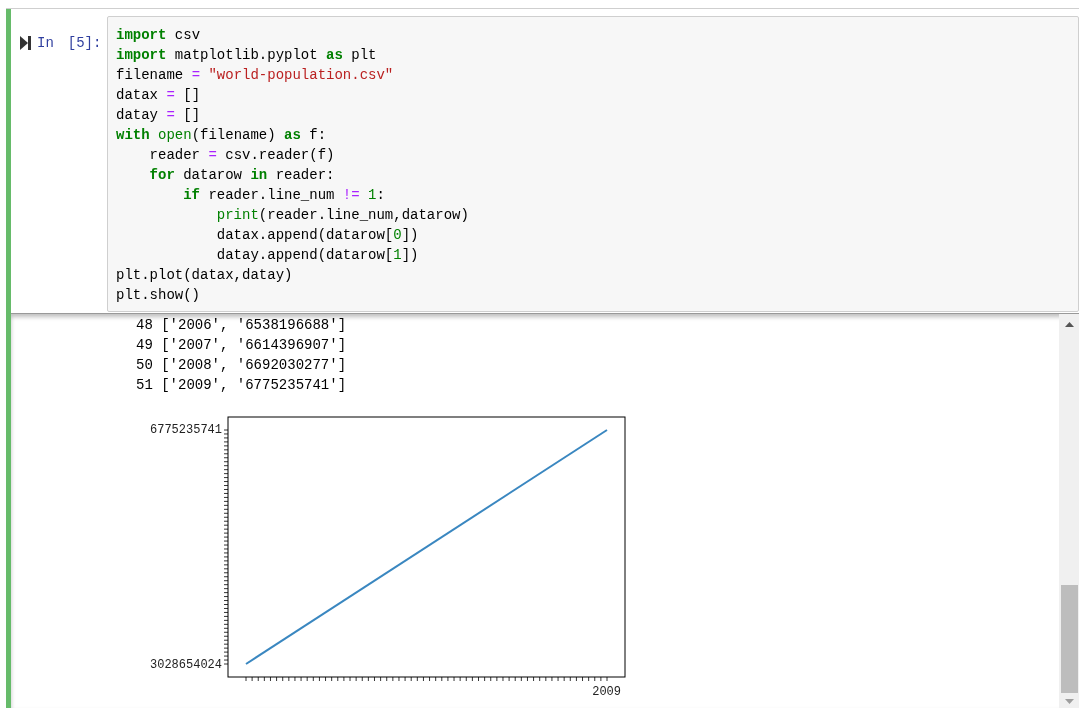  What do you see at coordinates (221, 135) in the screenshot?
I see `code-line: with open(filename) as f:` at bounding box center [221, 135].